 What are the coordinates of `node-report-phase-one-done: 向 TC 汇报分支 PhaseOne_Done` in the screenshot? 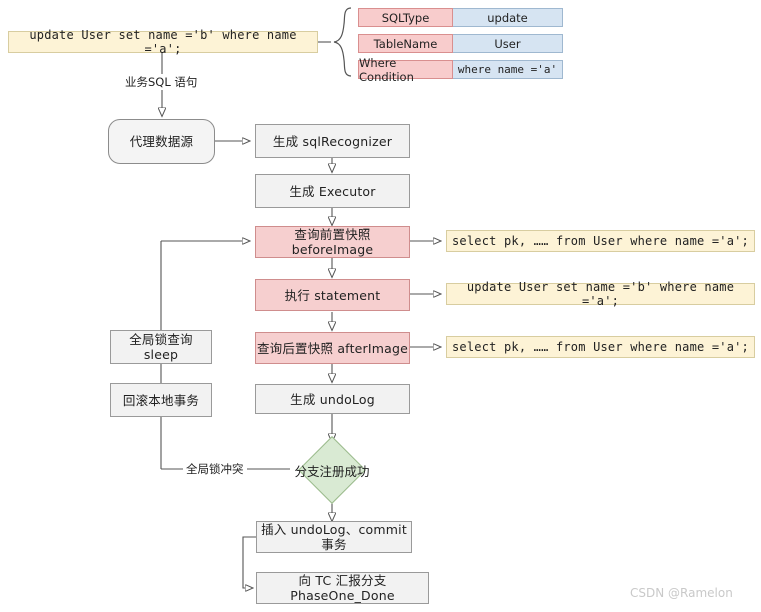 It's located at (342, 588).